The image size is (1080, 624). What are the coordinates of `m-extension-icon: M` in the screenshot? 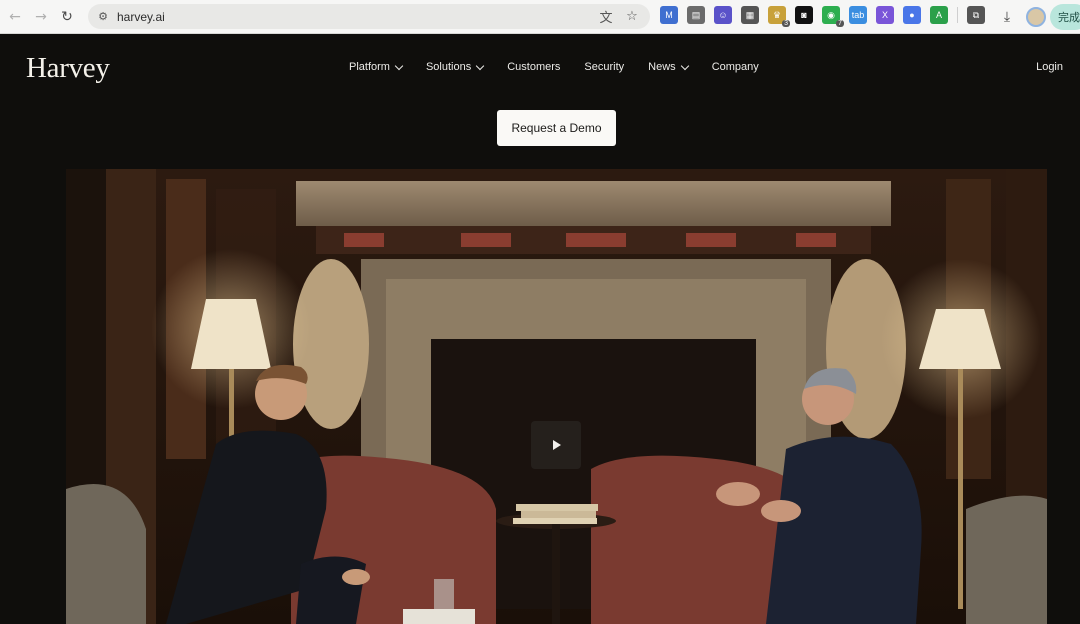 It's located at (669, 15).